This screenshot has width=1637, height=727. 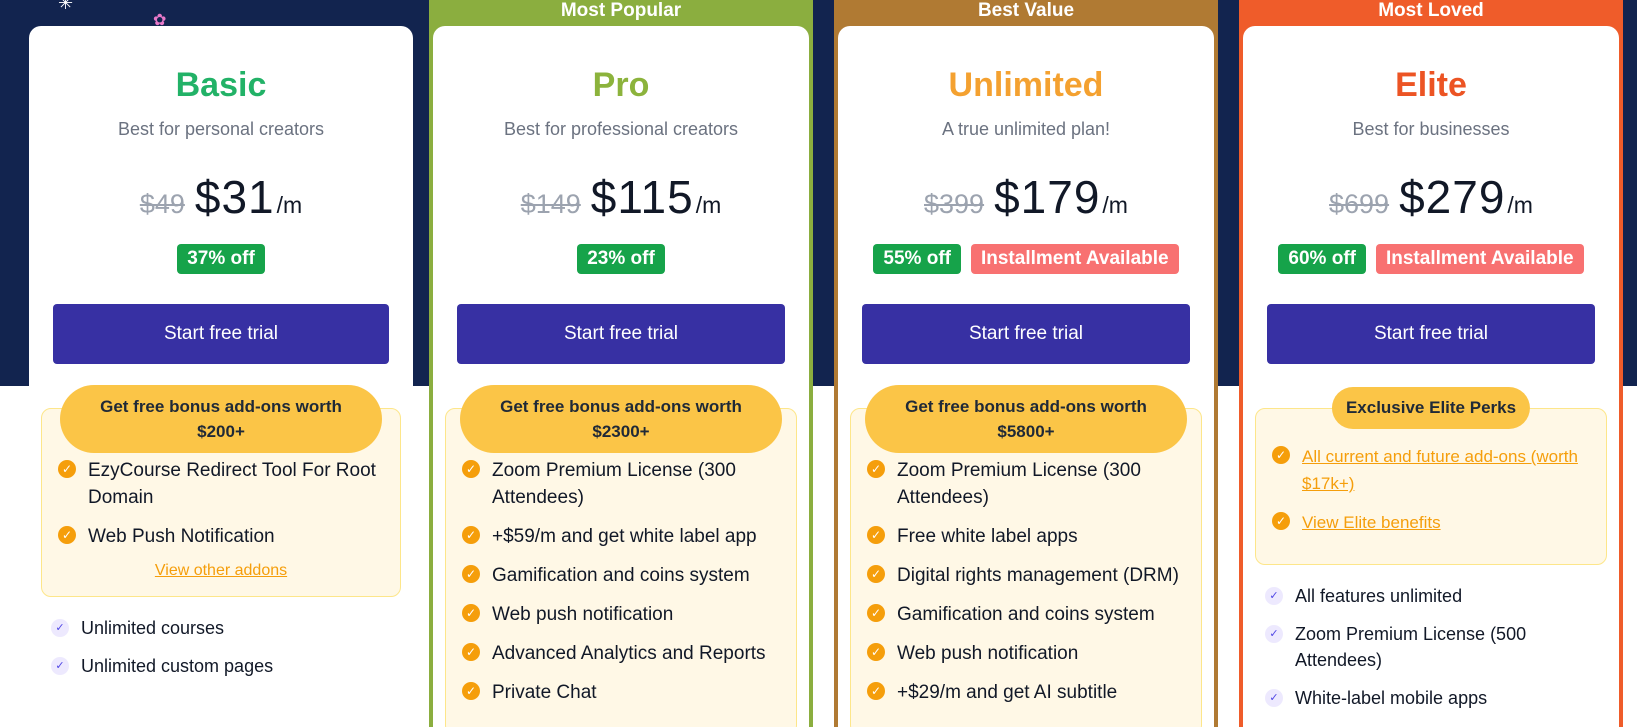 I want to click on old-price: $49, so click(x=162, y=204).